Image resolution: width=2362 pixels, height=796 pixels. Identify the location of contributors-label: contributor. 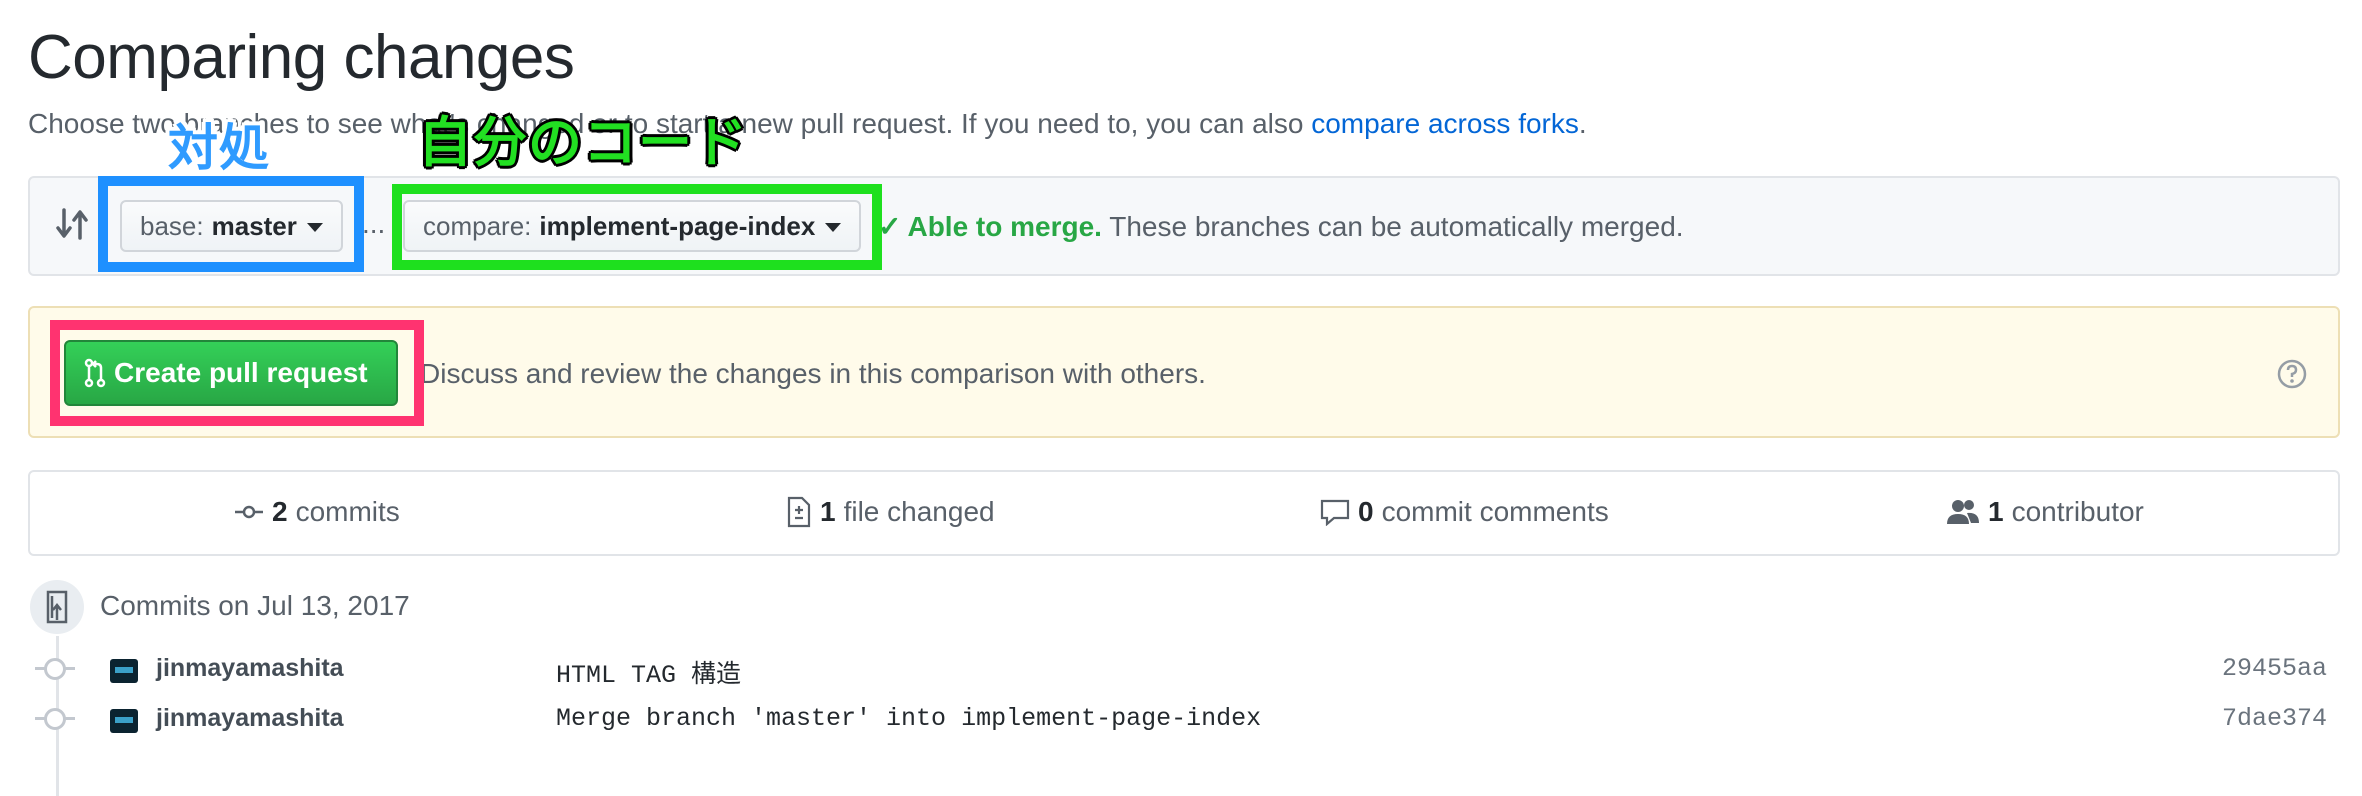
(2077, 511).